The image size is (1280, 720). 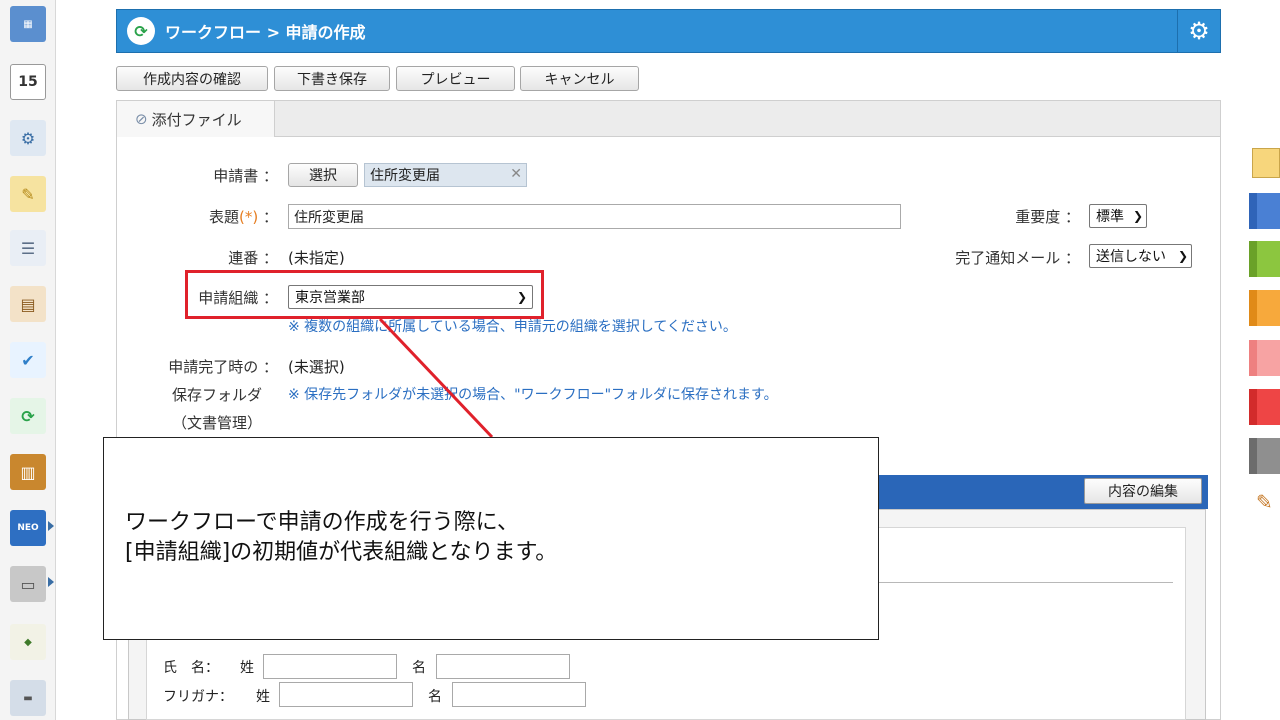 I want to click on kana-label: フリガナ：, so click(x=198, y=697).